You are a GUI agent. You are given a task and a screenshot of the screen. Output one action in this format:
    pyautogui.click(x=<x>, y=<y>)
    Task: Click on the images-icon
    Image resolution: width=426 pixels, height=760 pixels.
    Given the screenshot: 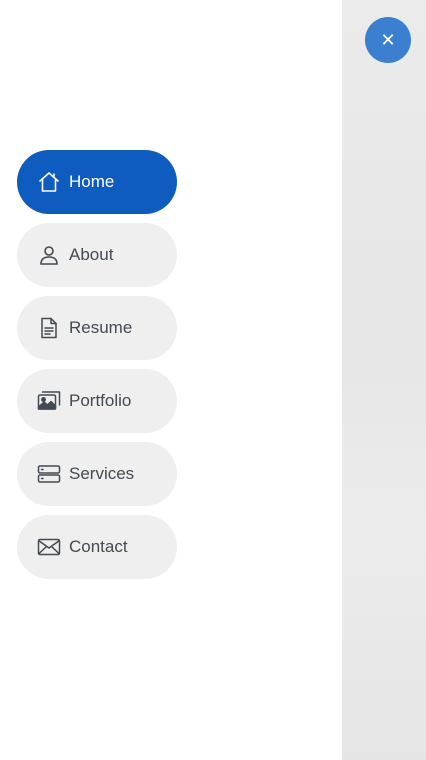 What is the action you would take?
    pyautogui.click(x=49, y=401)
    